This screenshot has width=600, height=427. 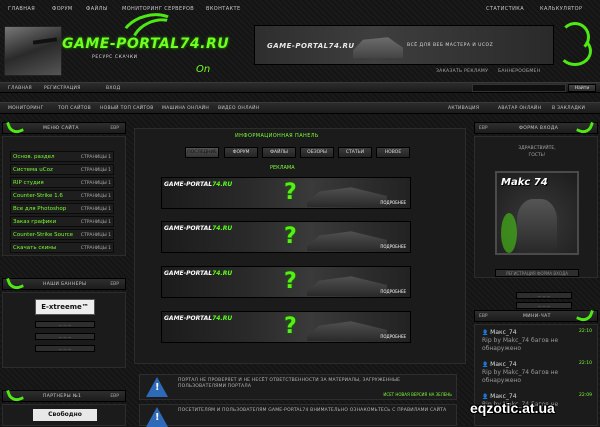 What do you see at coordinates (61, 128) in the screenshot?
I see `site-menu-title: МЕНЮ САЙТА` at bounding box center [61, 128].